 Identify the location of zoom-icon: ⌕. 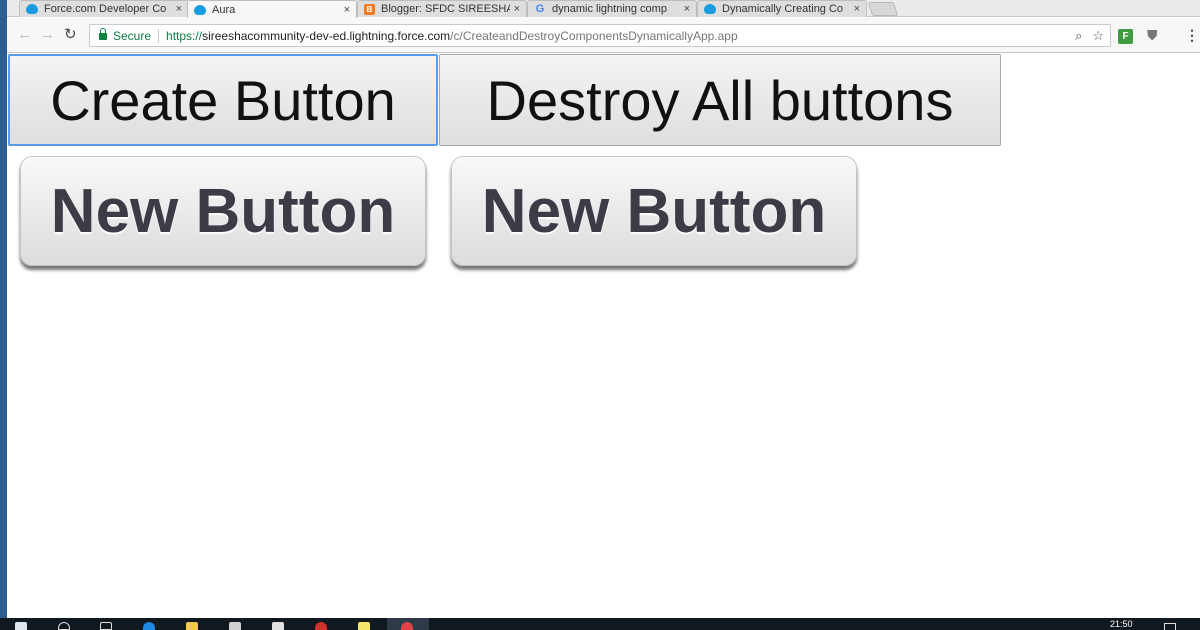
(1078, 36).